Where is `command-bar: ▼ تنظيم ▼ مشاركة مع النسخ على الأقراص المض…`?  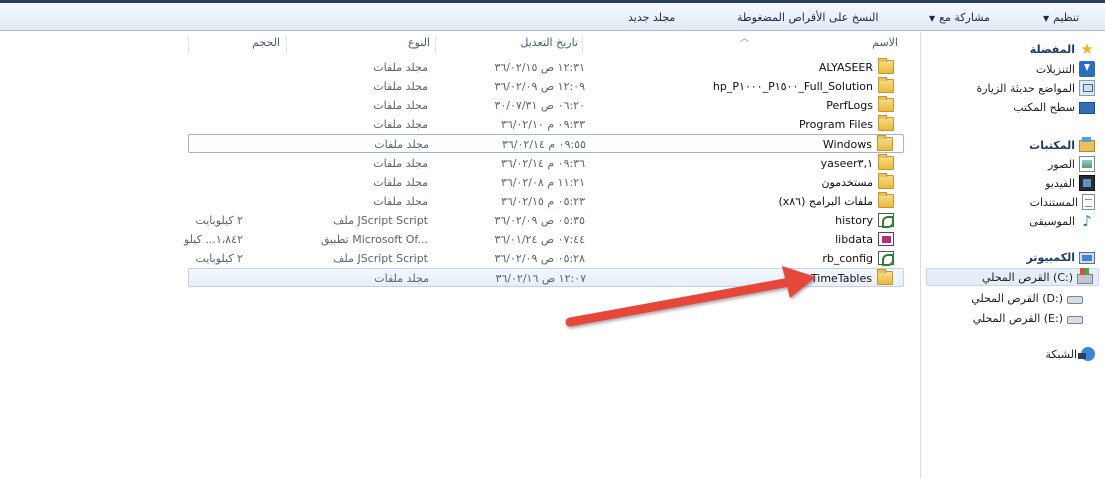
command-bar: ▼ تنظيم ▼ مشاركة مع النسخ على الأقراص المض… is located at coordinates (552, 17).